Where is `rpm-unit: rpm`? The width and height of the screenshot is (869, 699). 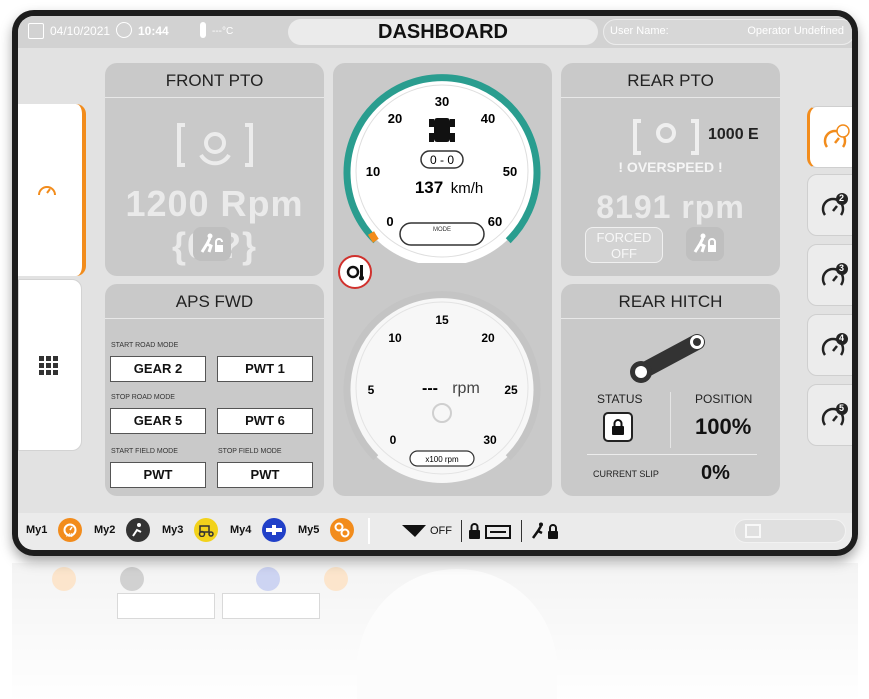 rpm-unit: rpm is located at coordinates (466, 388).